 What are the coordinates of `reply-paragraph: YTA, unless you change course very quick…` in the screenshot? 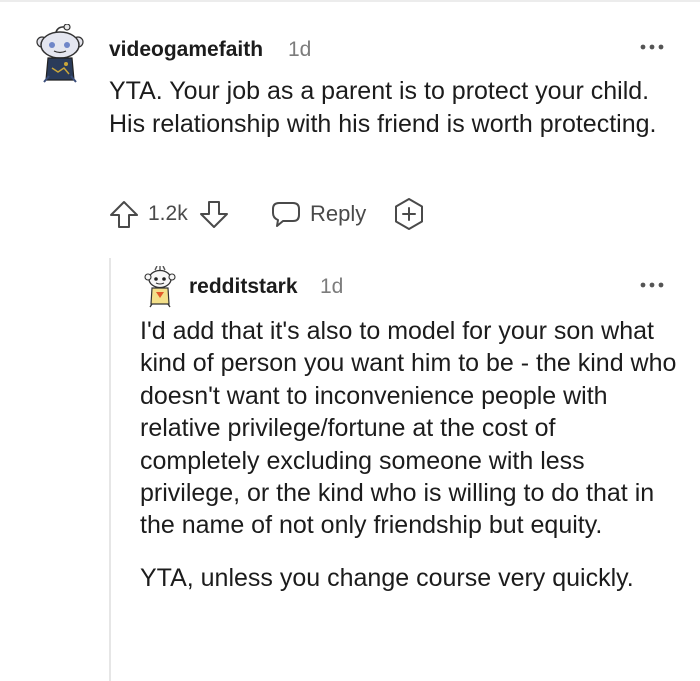 It's located at (387, 577).